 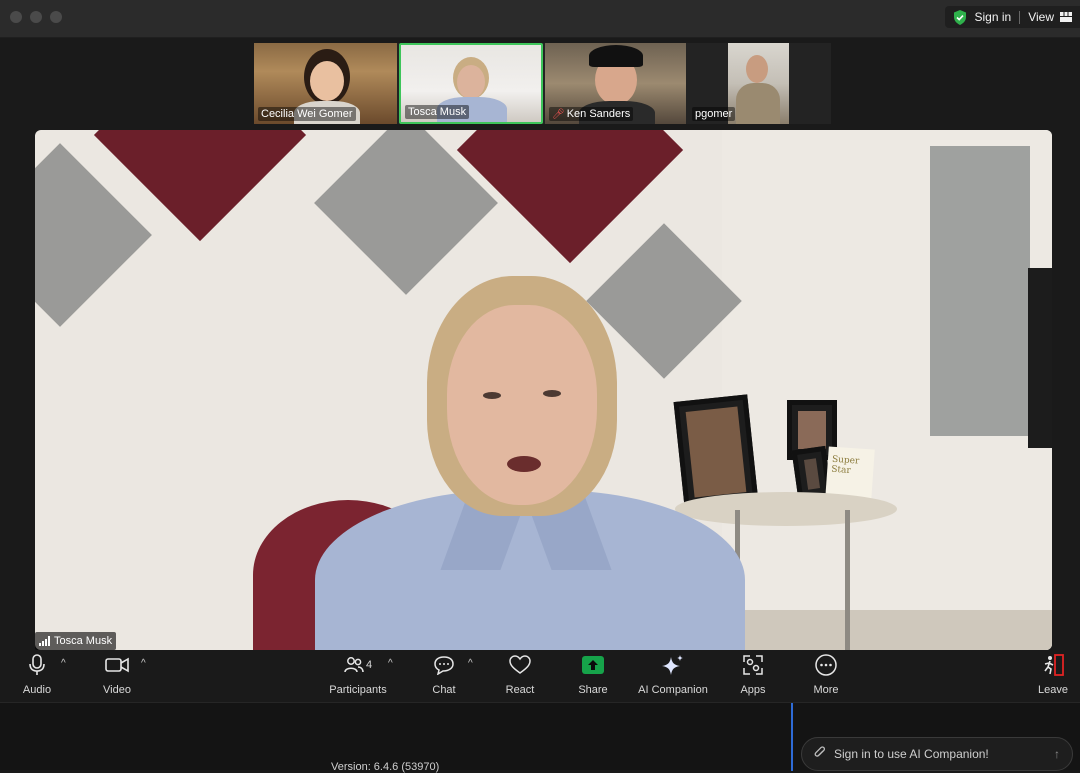 I want to click on participant-tile: pgomer, so click(x=759, y=83).